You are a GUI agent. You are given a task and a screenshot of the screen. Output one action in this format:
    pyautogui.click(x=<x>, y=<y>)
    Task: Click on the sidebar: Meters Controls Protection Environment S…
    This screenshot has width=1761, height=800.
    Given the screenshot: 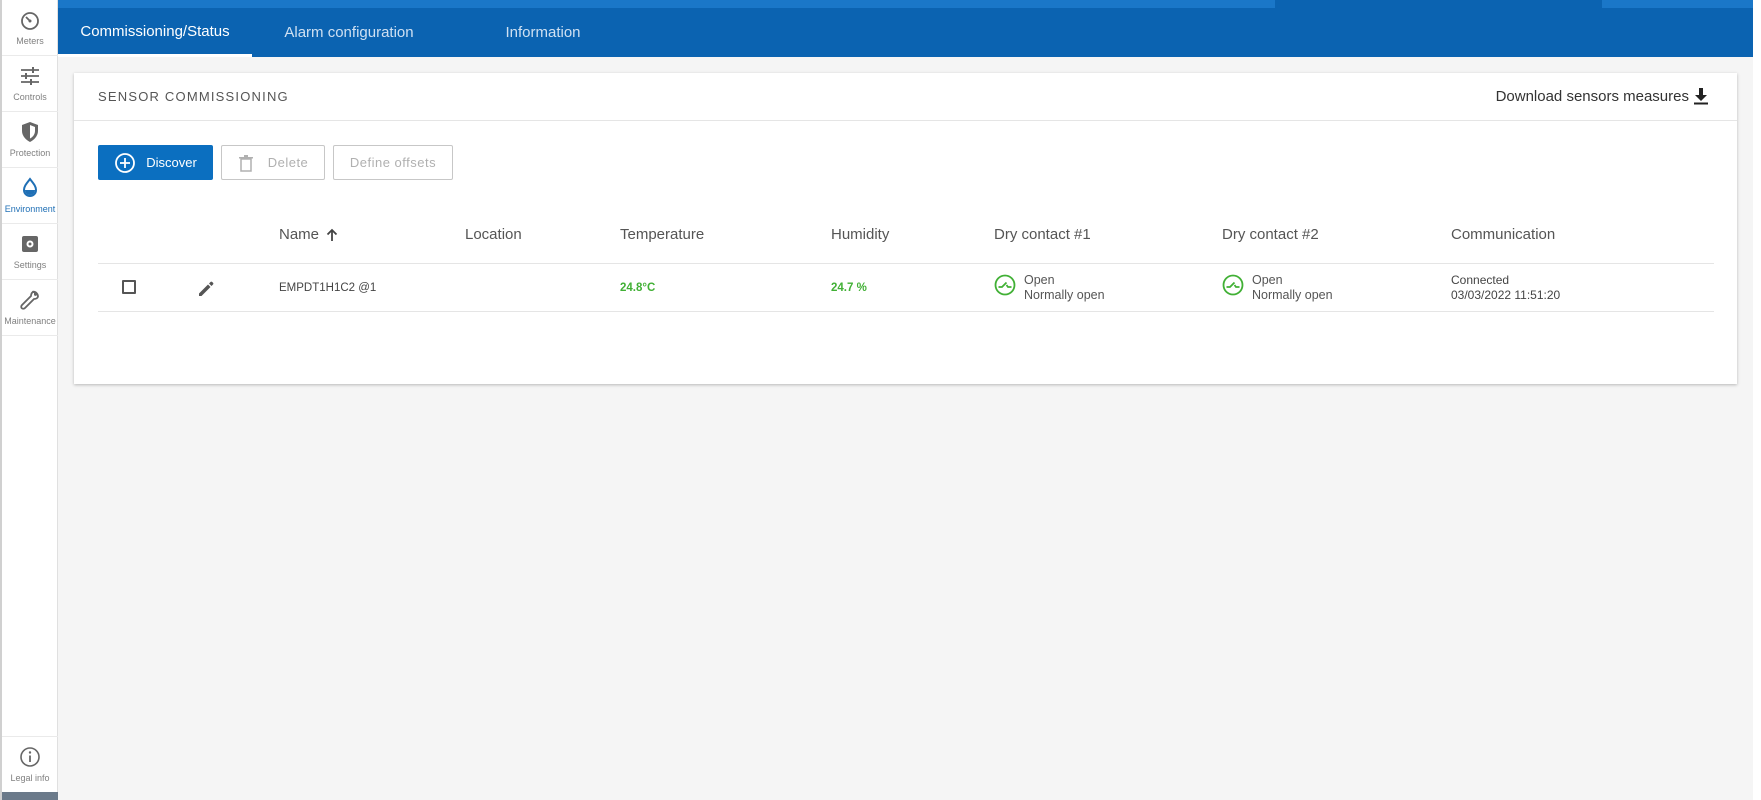 What is the action you would take?
    pyautogui.click(x=29, y=400)
    